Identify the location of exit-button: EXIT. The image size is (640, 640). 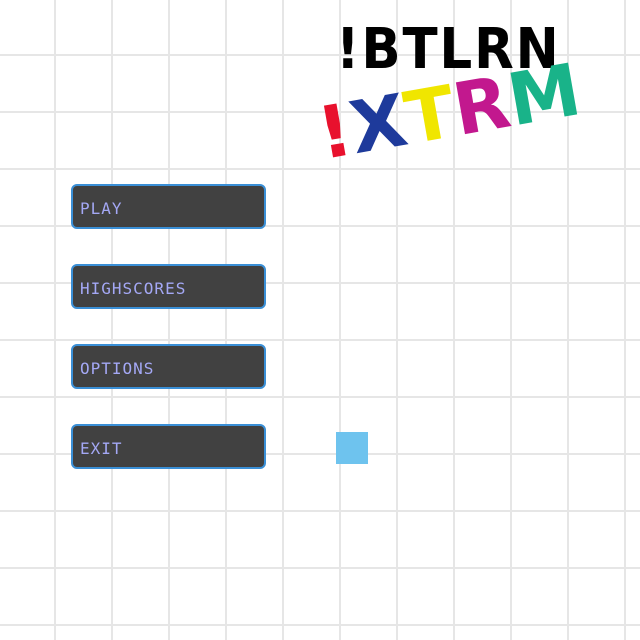
(168, 446).